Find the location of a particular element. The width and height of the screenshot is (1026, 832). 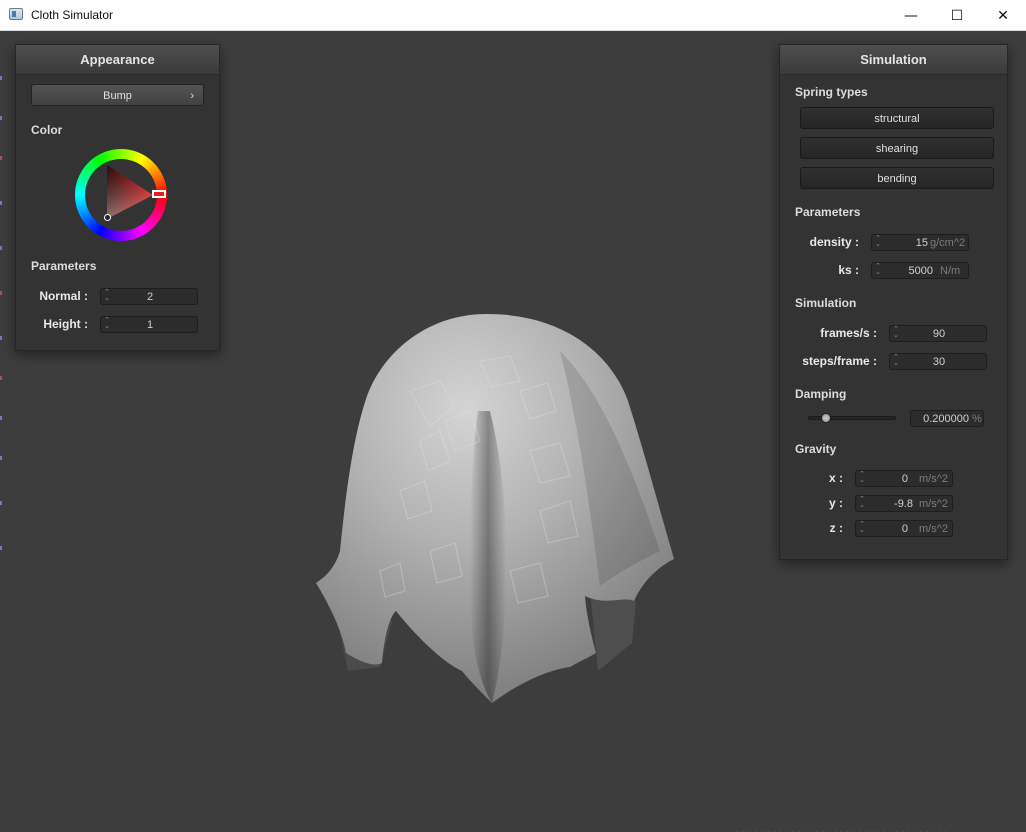

gravity-x-value: 0 is located at coordinates (904, 479).